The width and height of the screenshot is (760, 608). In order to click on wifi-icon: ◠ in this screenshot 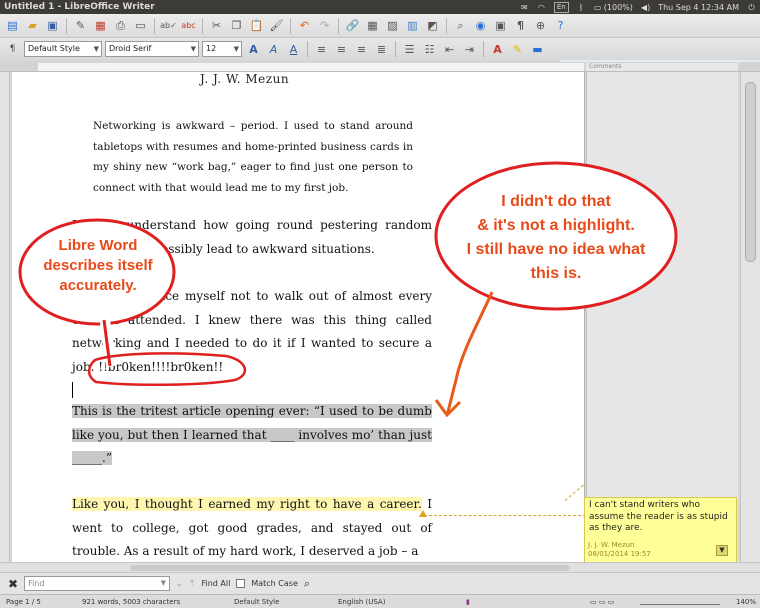, I will do `click(541, 7)`.